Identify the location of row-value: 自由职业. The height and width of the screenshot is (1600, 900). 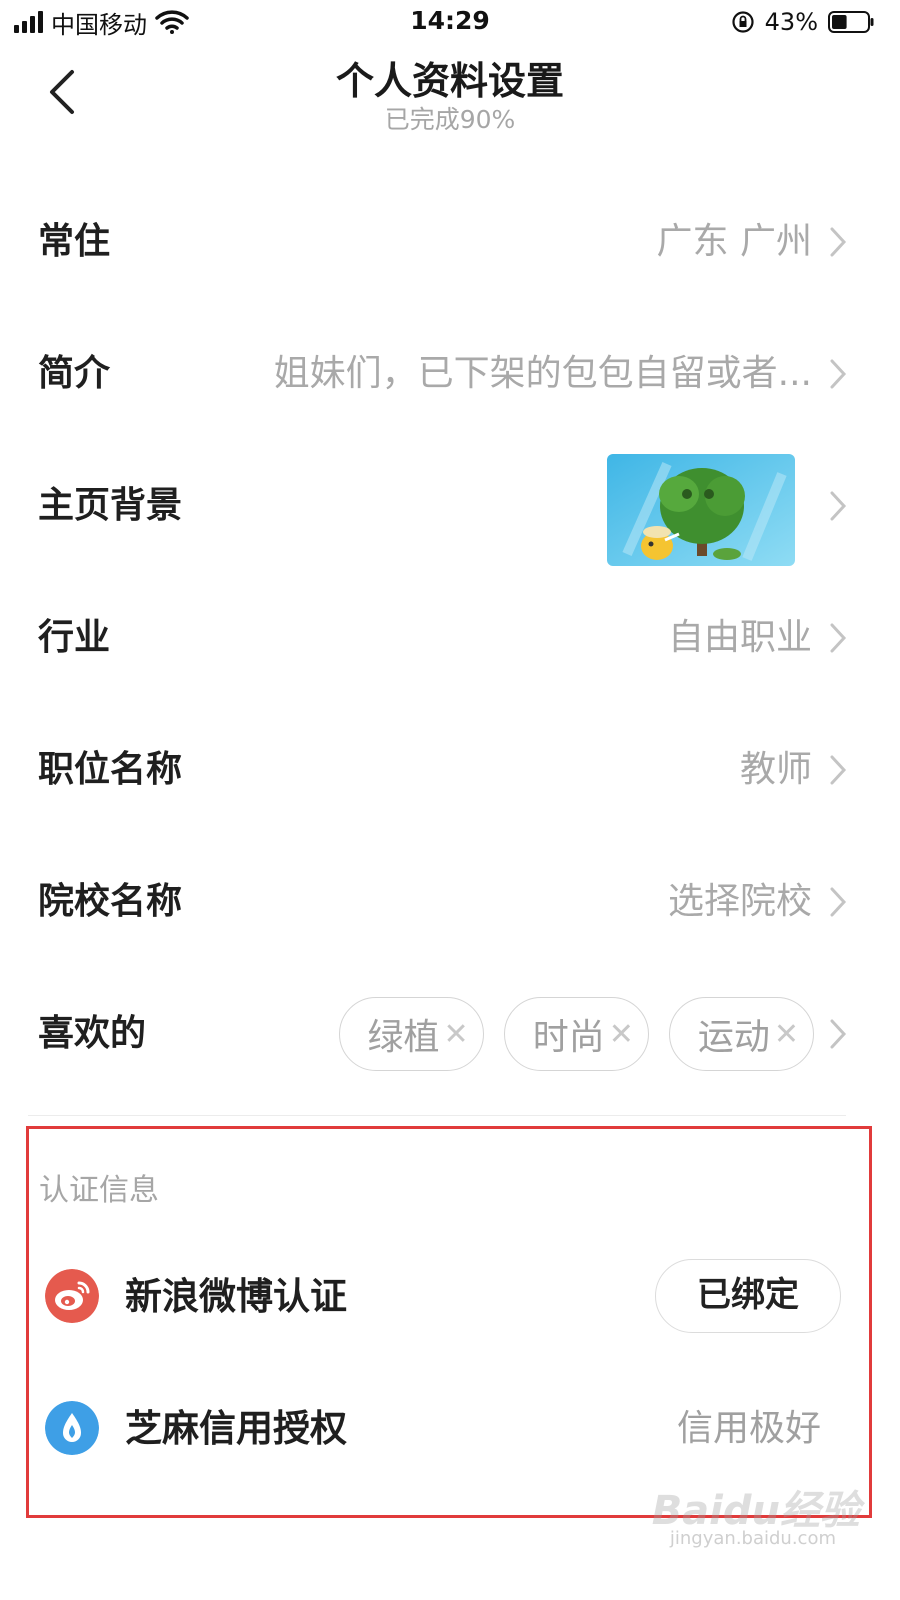
(739, 637).